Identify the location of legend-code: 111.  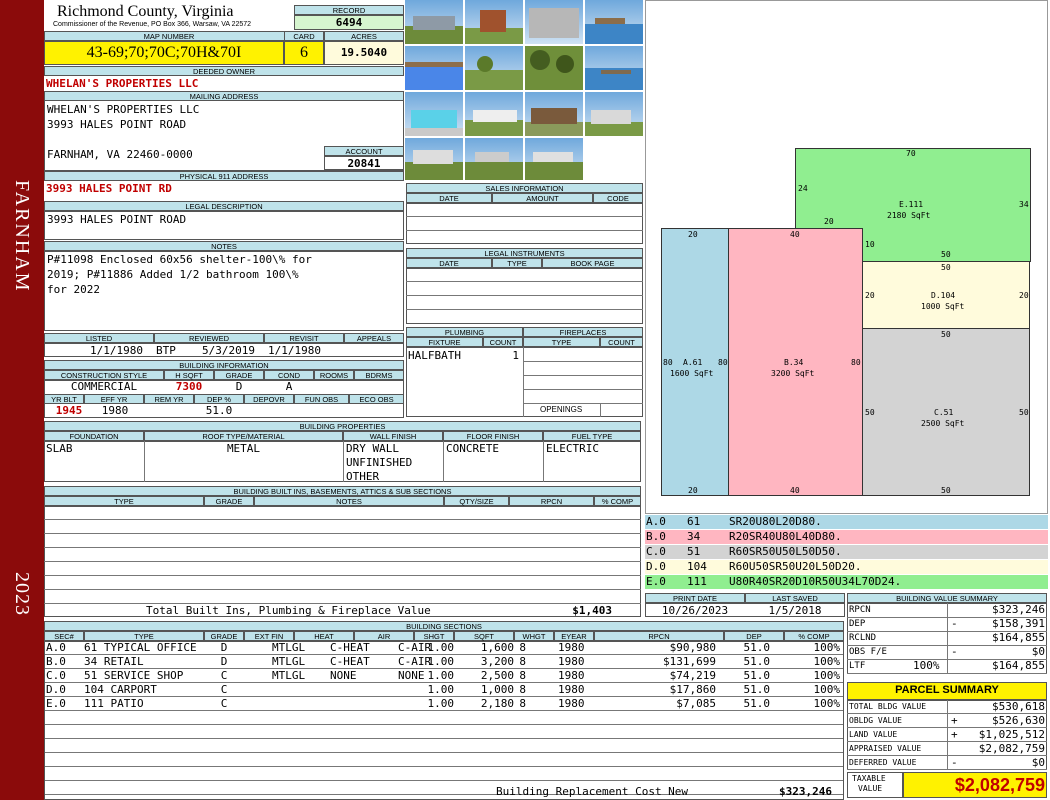
(697, 581).